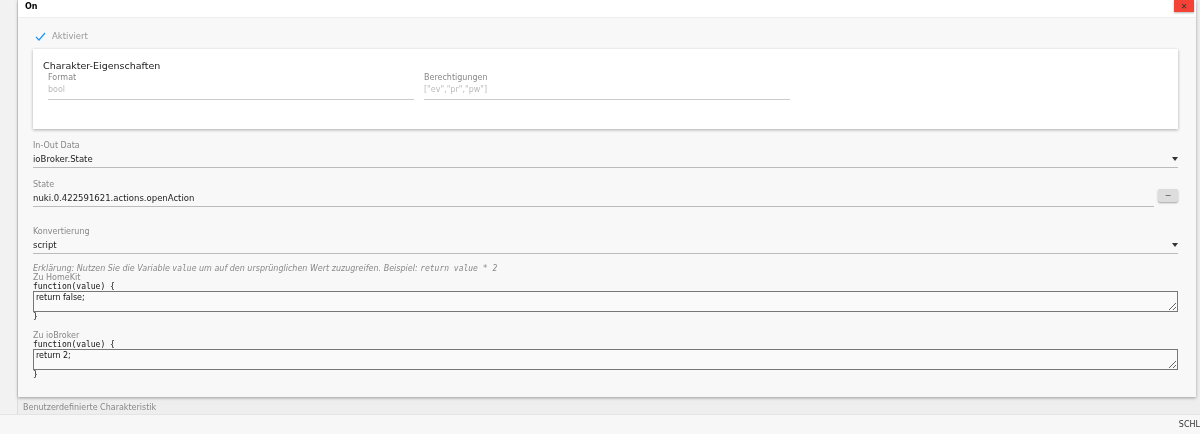  Describe the element at coordinates (593, 199) in the screenshot. I see `input-field: nuki.0.422591621.actions.openAction` at that location.